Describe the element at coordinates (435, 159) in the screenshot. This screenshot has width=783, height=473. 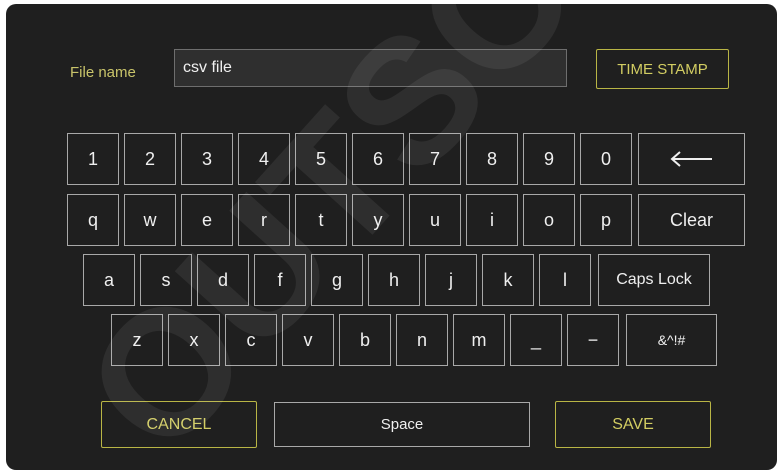
I see `key-7: 7` at that location.